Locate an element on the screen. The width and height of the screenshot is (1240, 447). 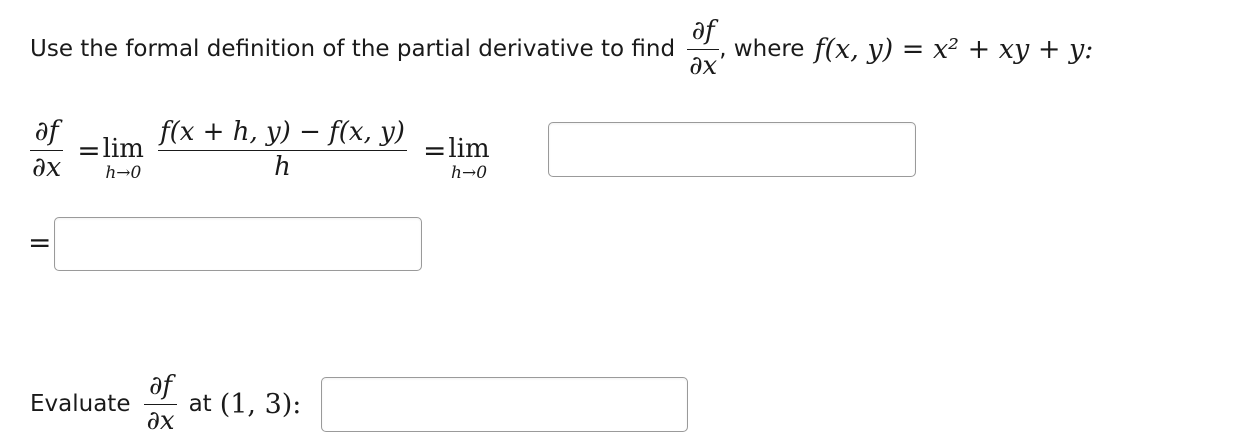
evaluated-value-input is located at coordinates (504, 404).